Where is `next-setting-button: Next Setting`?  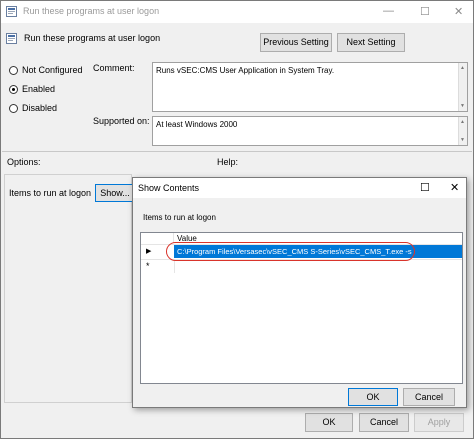
next-setting-button: Next Setting is located at coordinates (371, 42).